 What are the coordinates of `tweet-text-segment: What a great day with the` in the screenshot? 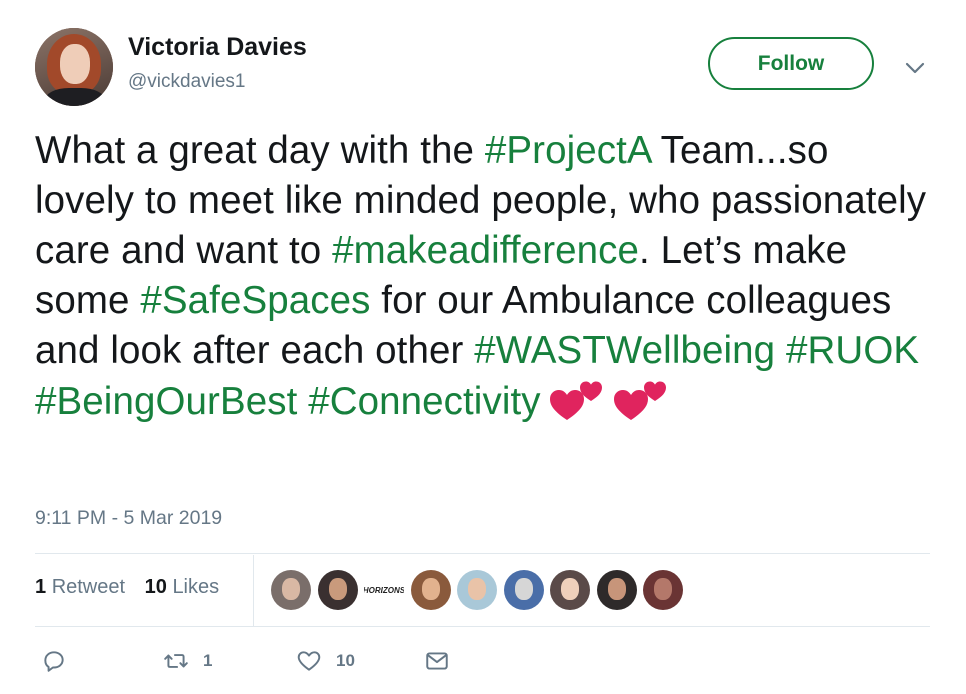 It's located at (260, 150).